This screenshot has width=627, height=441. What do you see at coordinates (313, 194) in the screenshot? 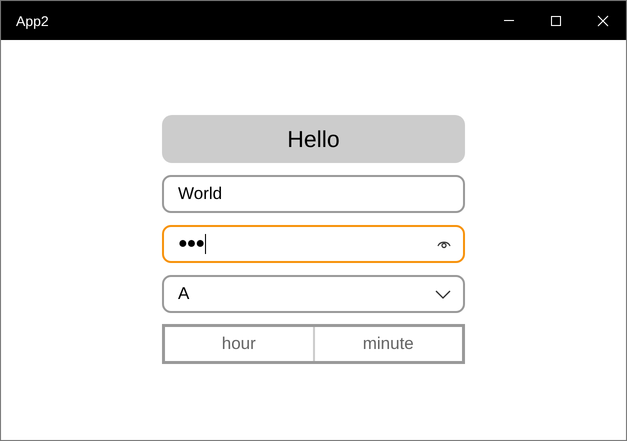
I see `text-field: World` at bounding box center [313, 194].